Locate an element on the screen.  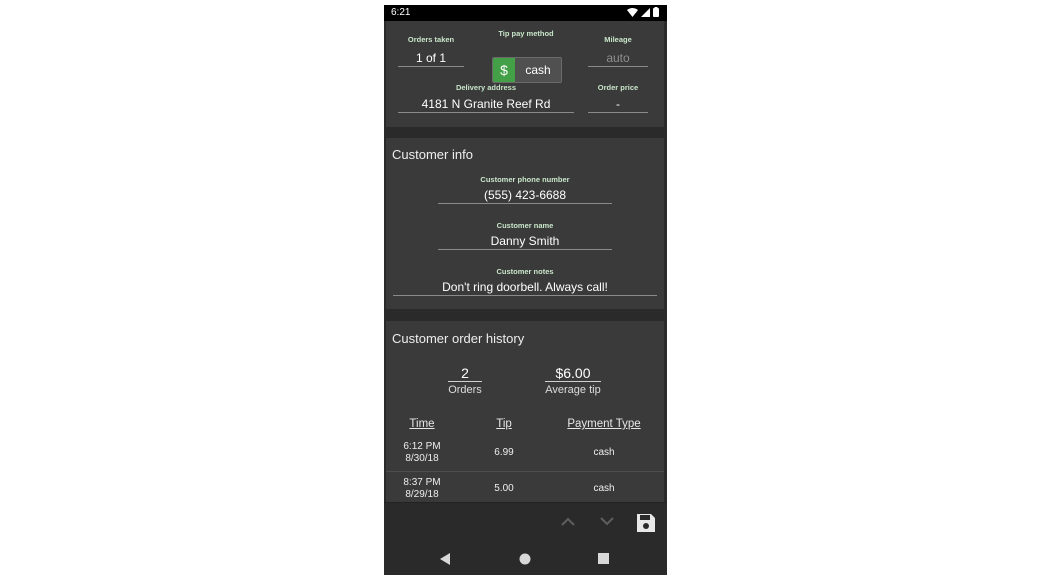
customer-notes-input: Don't ring doorbell. Always call! is located at coordinates (525, 287).